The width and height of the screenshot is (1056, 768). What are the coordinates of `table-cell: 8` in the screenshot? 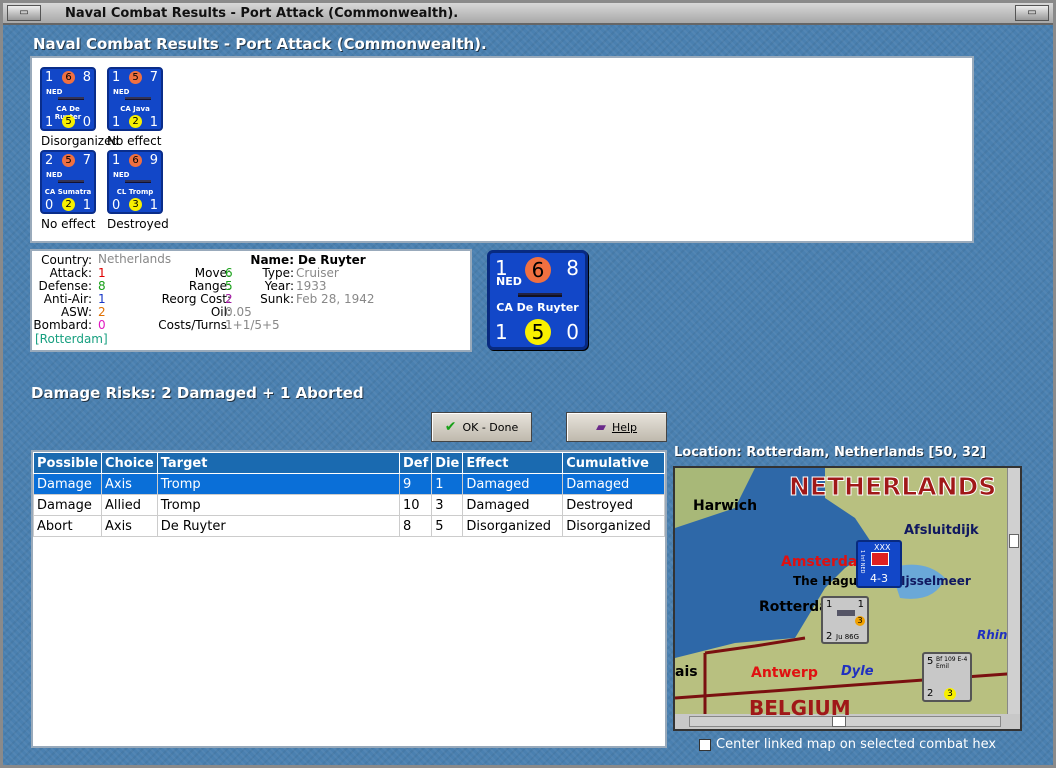 It's located at (416, 526).